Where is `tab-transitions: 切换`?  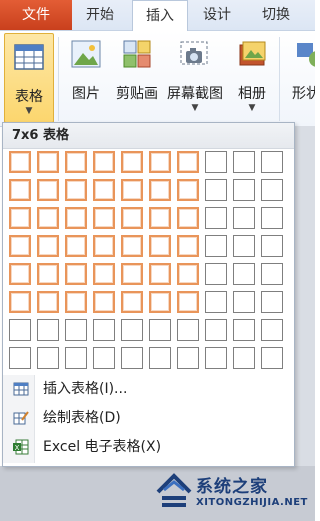
tab-transitions: 切换 is located at coordinates (276, 15).